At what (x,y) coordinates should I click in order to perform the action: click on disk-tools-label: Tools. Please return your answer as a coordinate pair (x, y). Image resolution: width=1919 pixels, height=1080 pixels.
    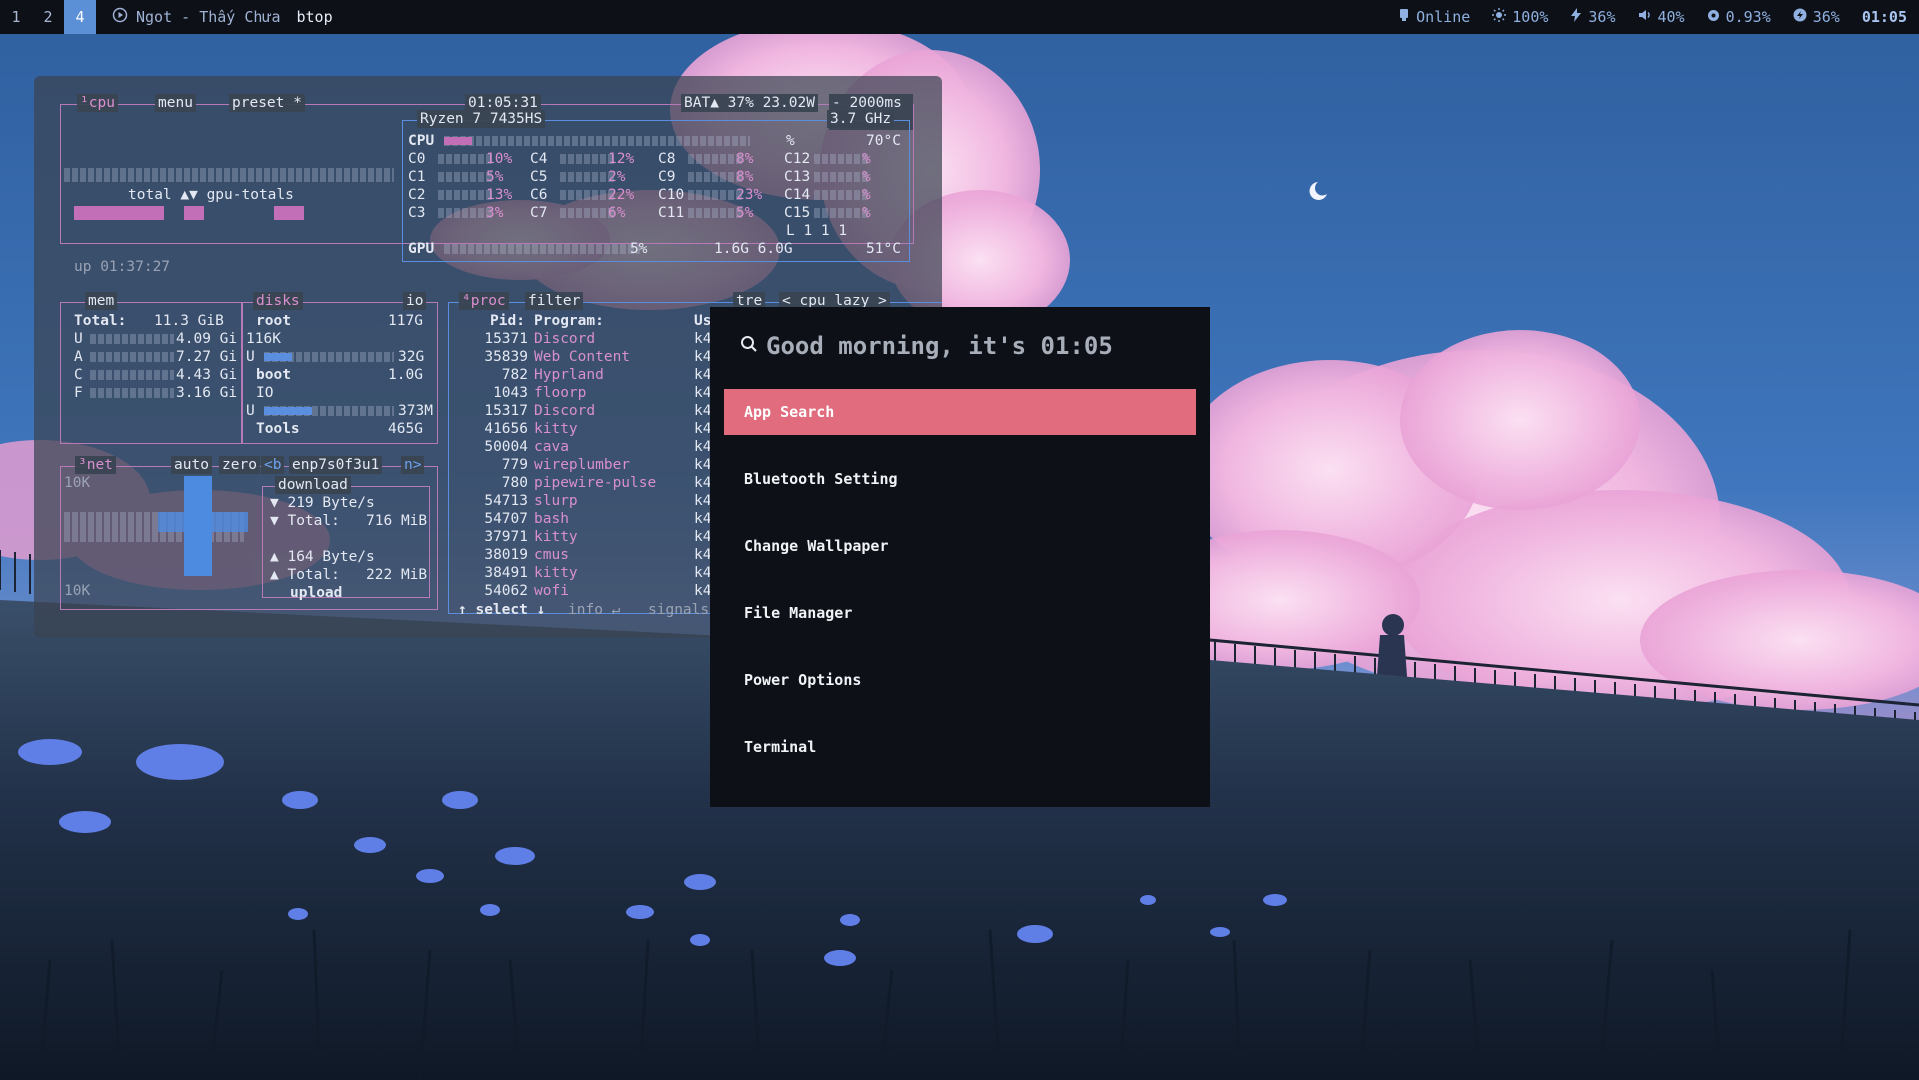
    Looking at the image, I should click on (278, 429).